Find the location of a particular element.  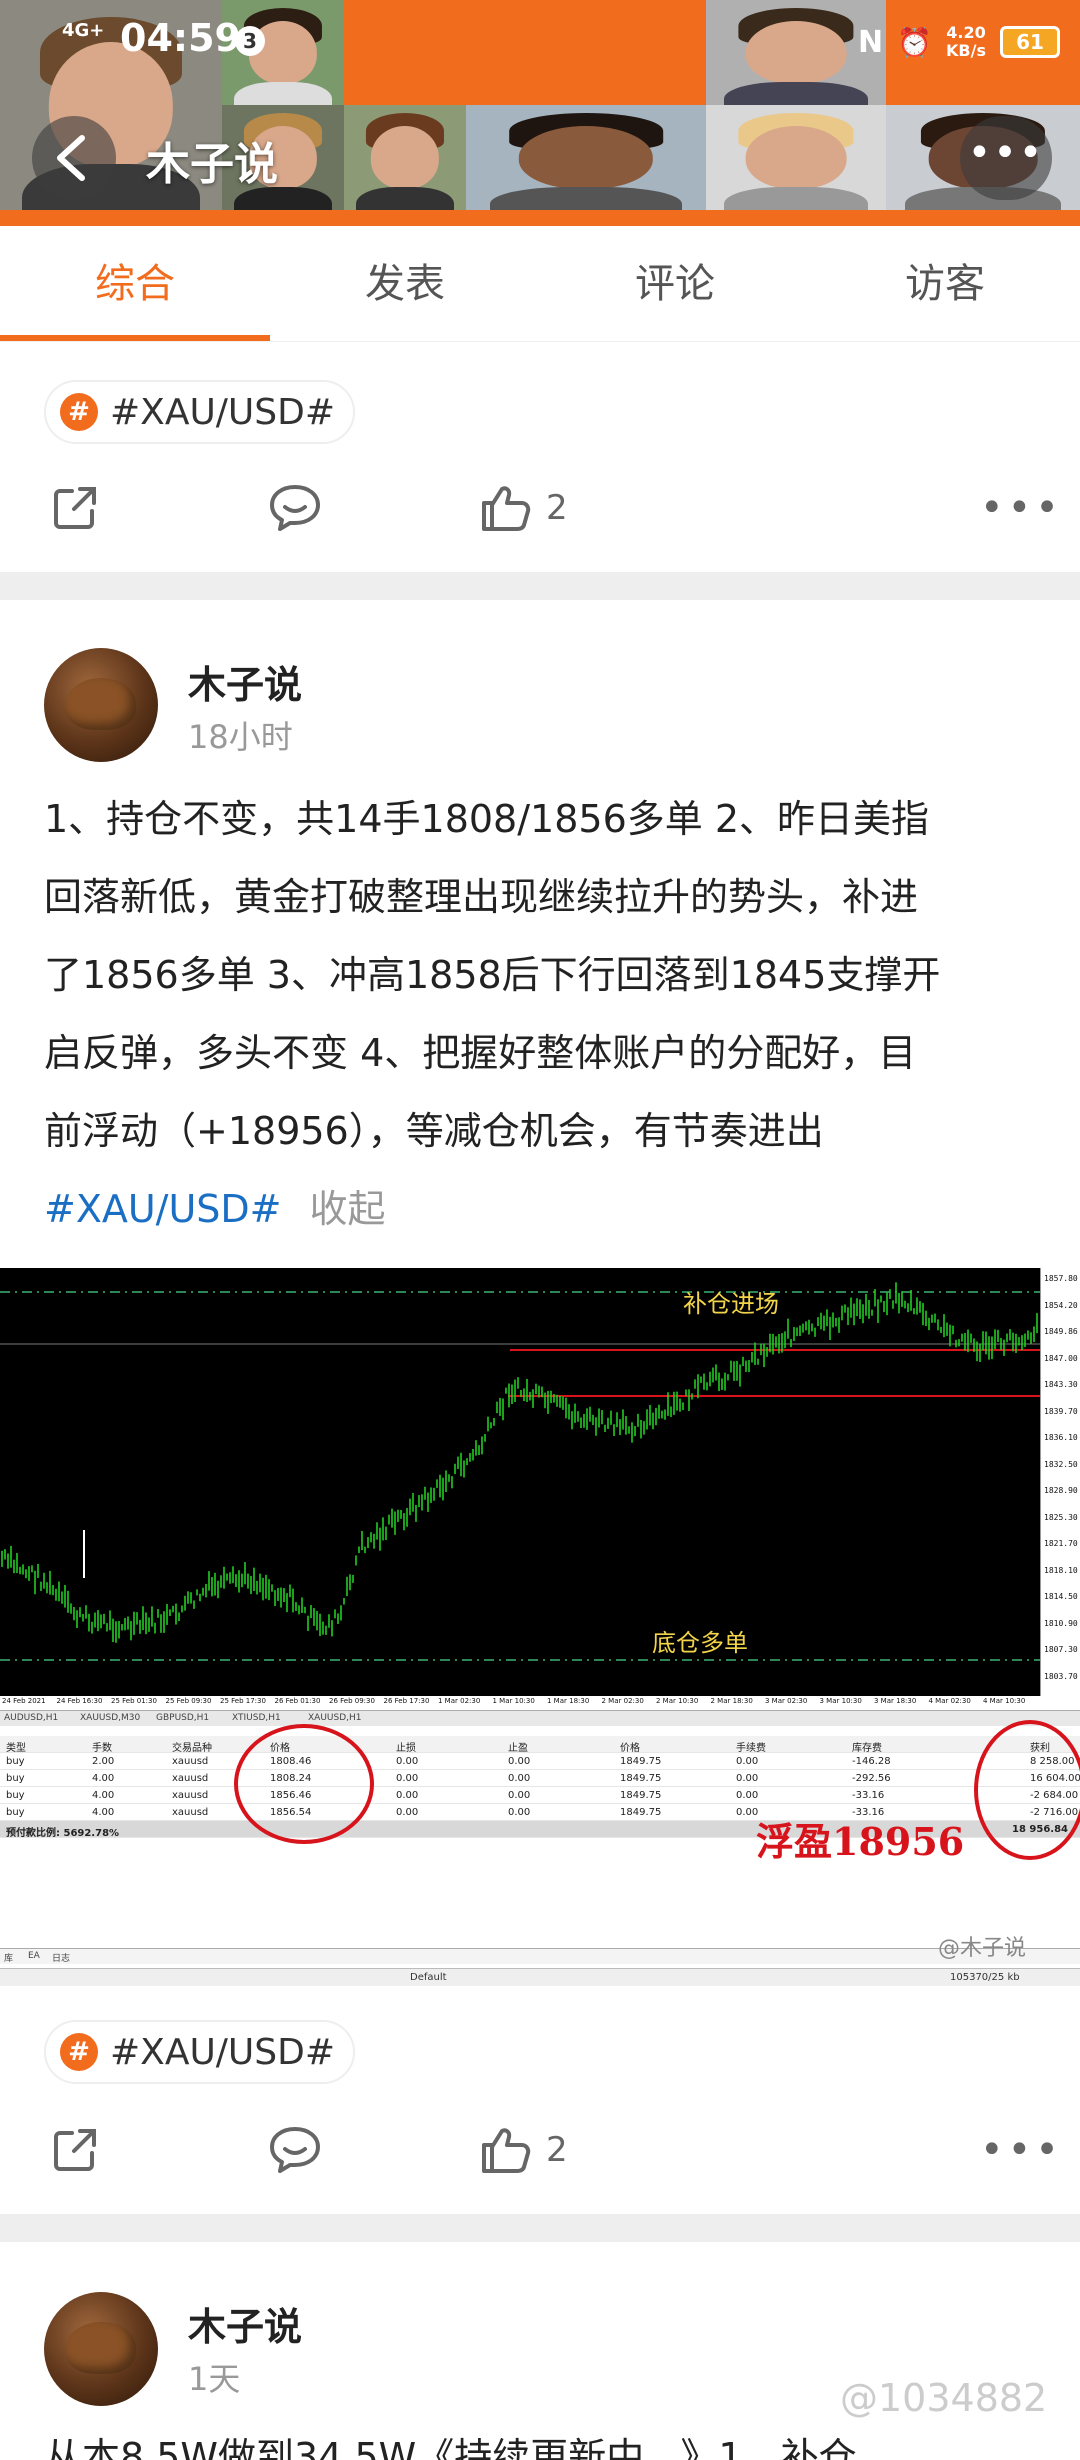

price-tick: 1849.86 is located at coordinates (1061, 1331).